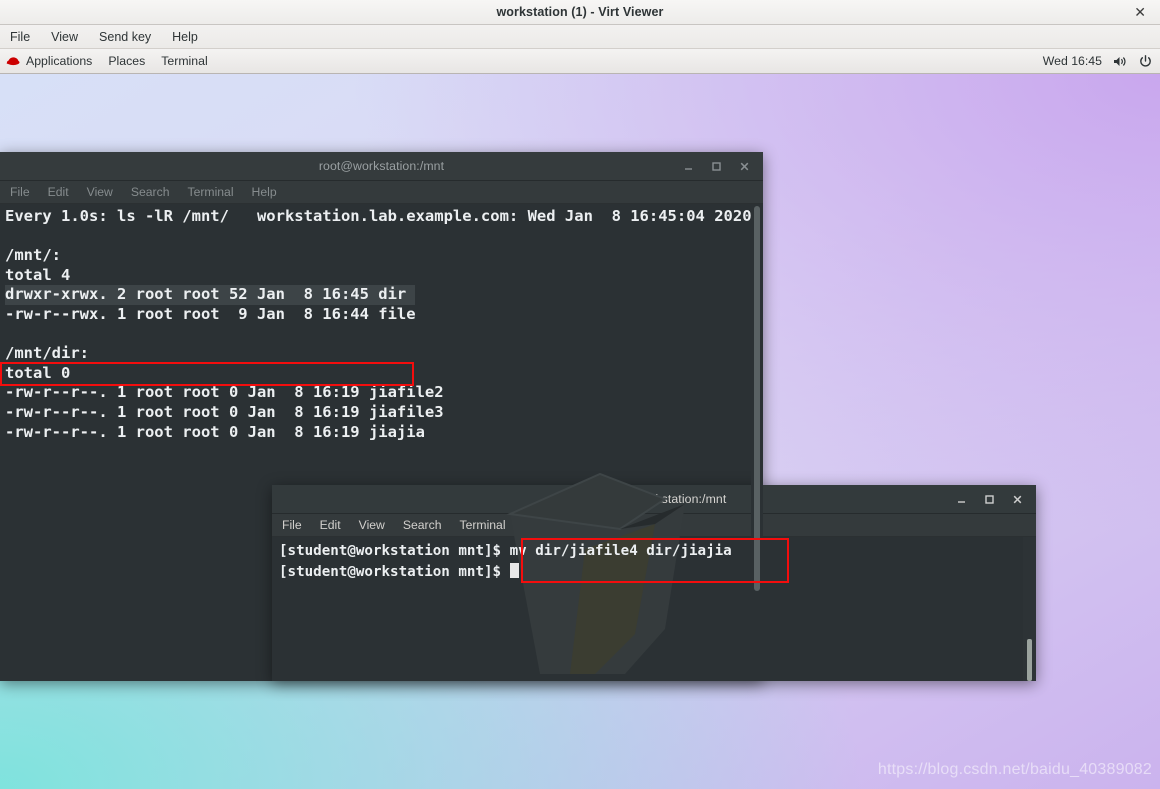 This screenshot has width=1160, height=789. Describe the element at coordinates (1029, 609) in the screenshot. I see `terminal-student-scrollbar` at that location.